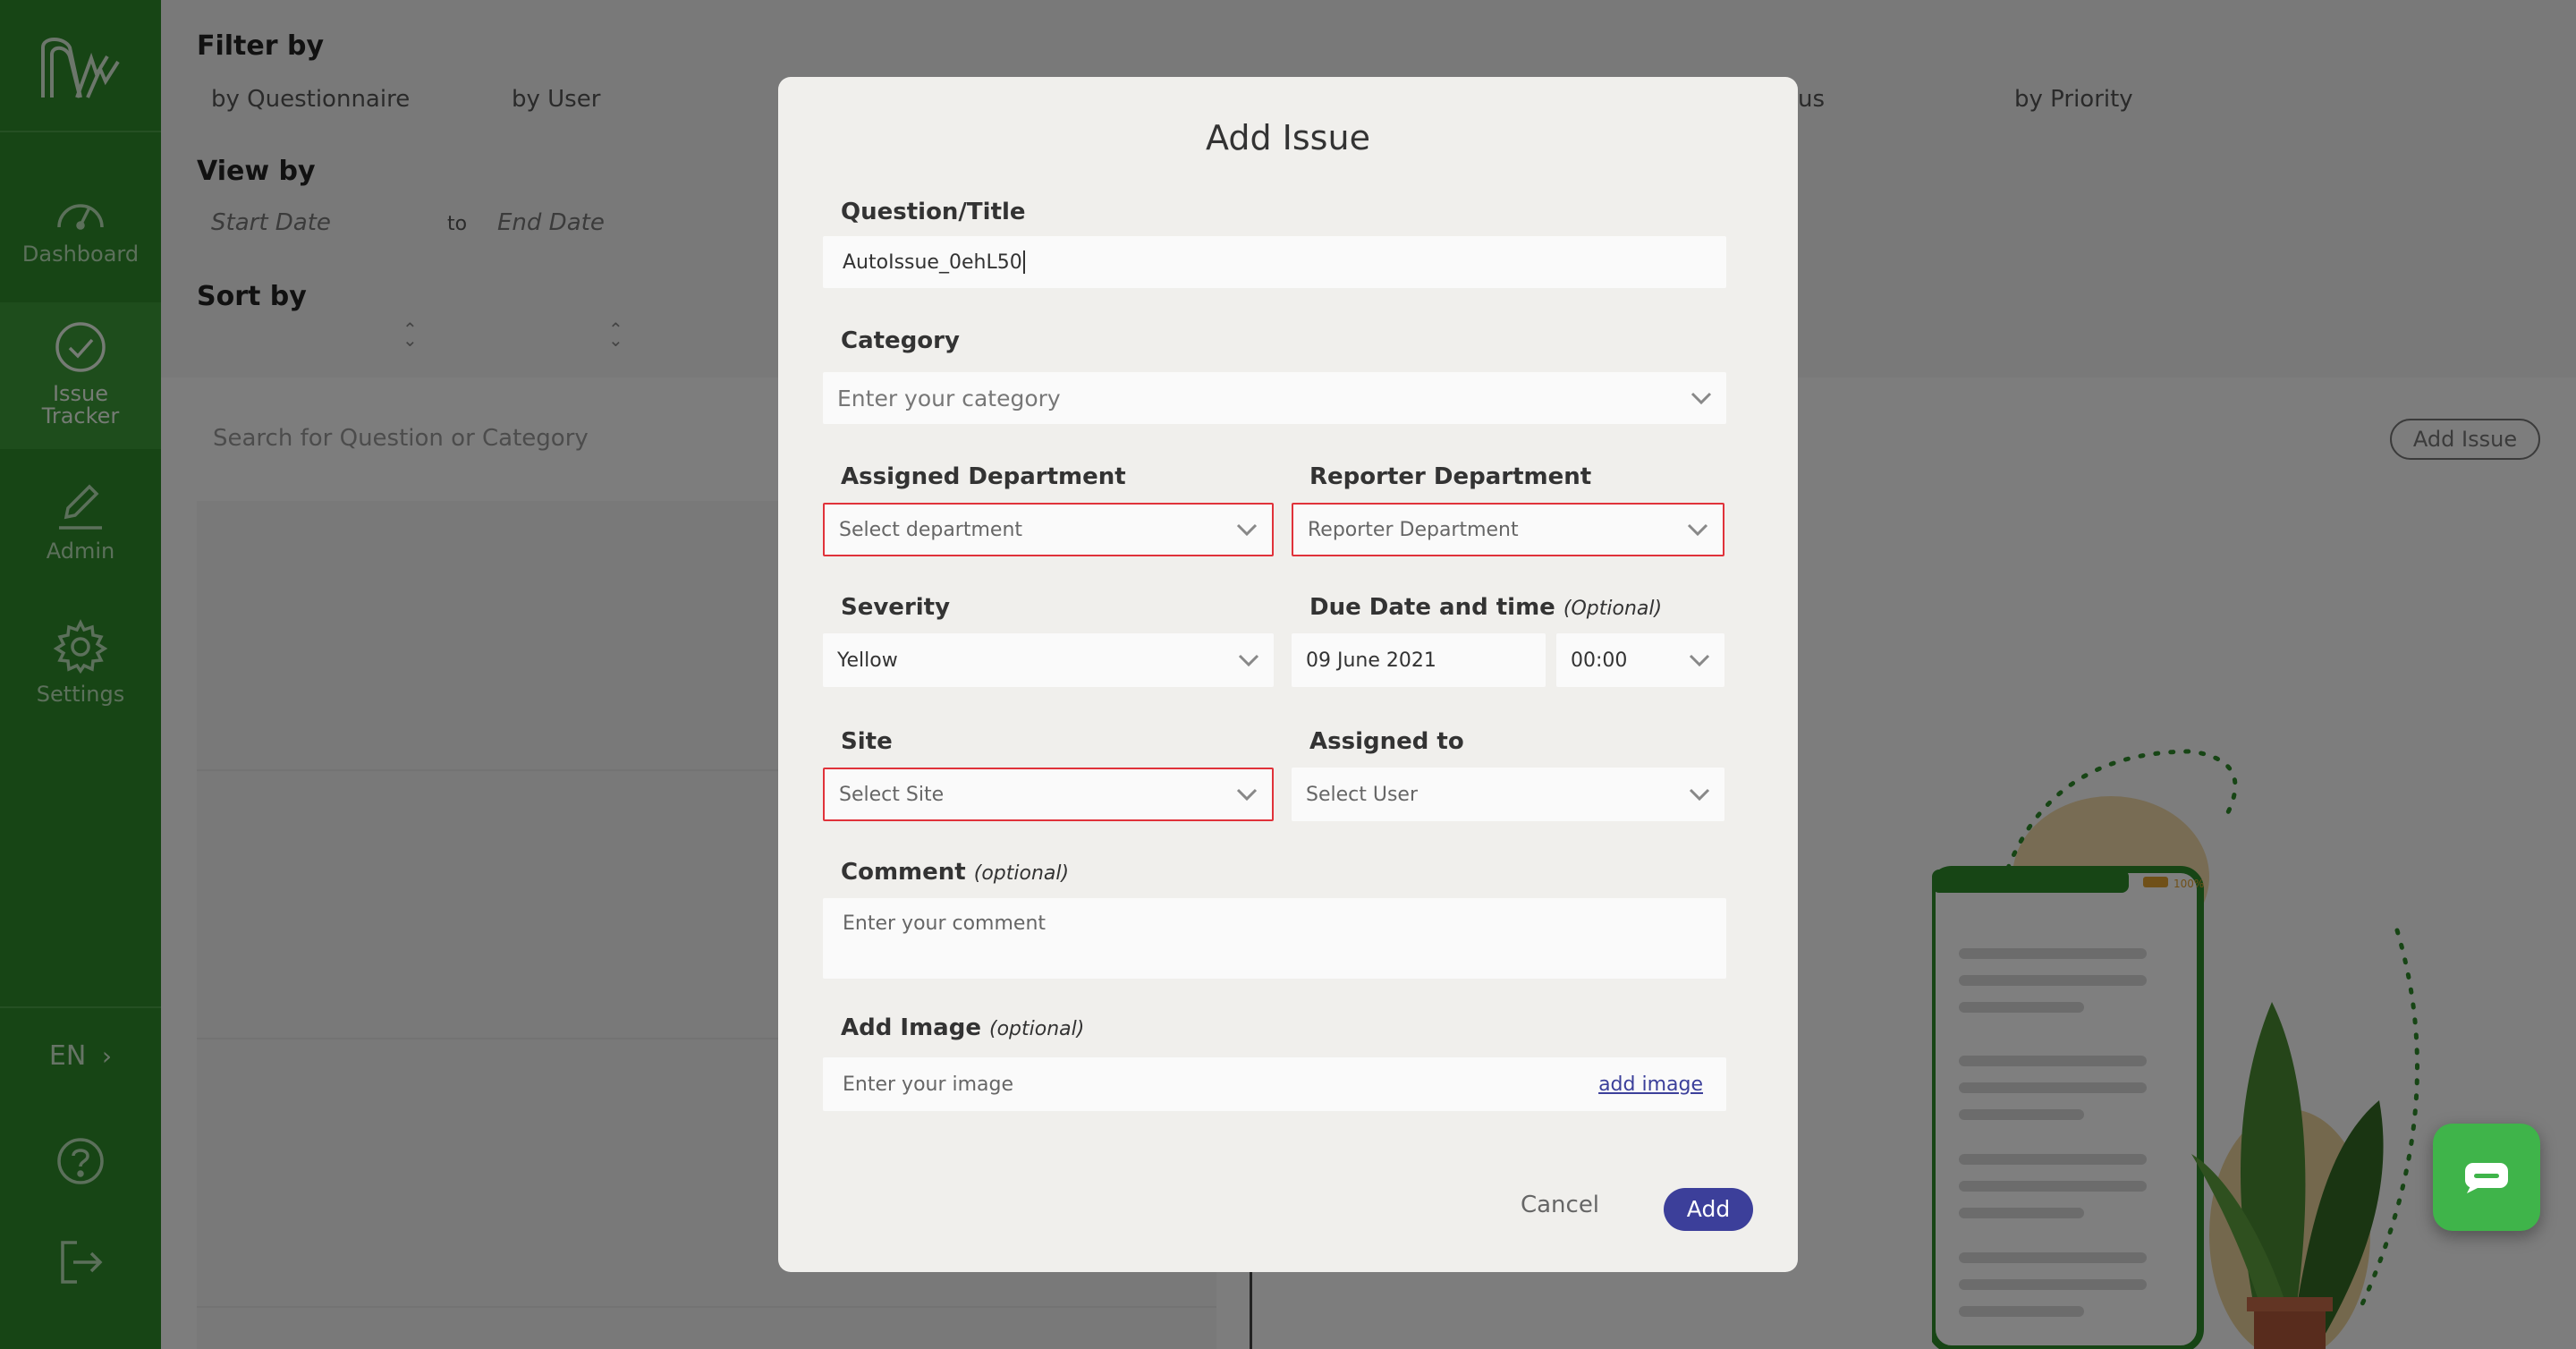 The image size is (2576, 1349). Describe the element at coordinates (1288, 137) in the screenshot. I see `modal-title: Add Issue` at that location.